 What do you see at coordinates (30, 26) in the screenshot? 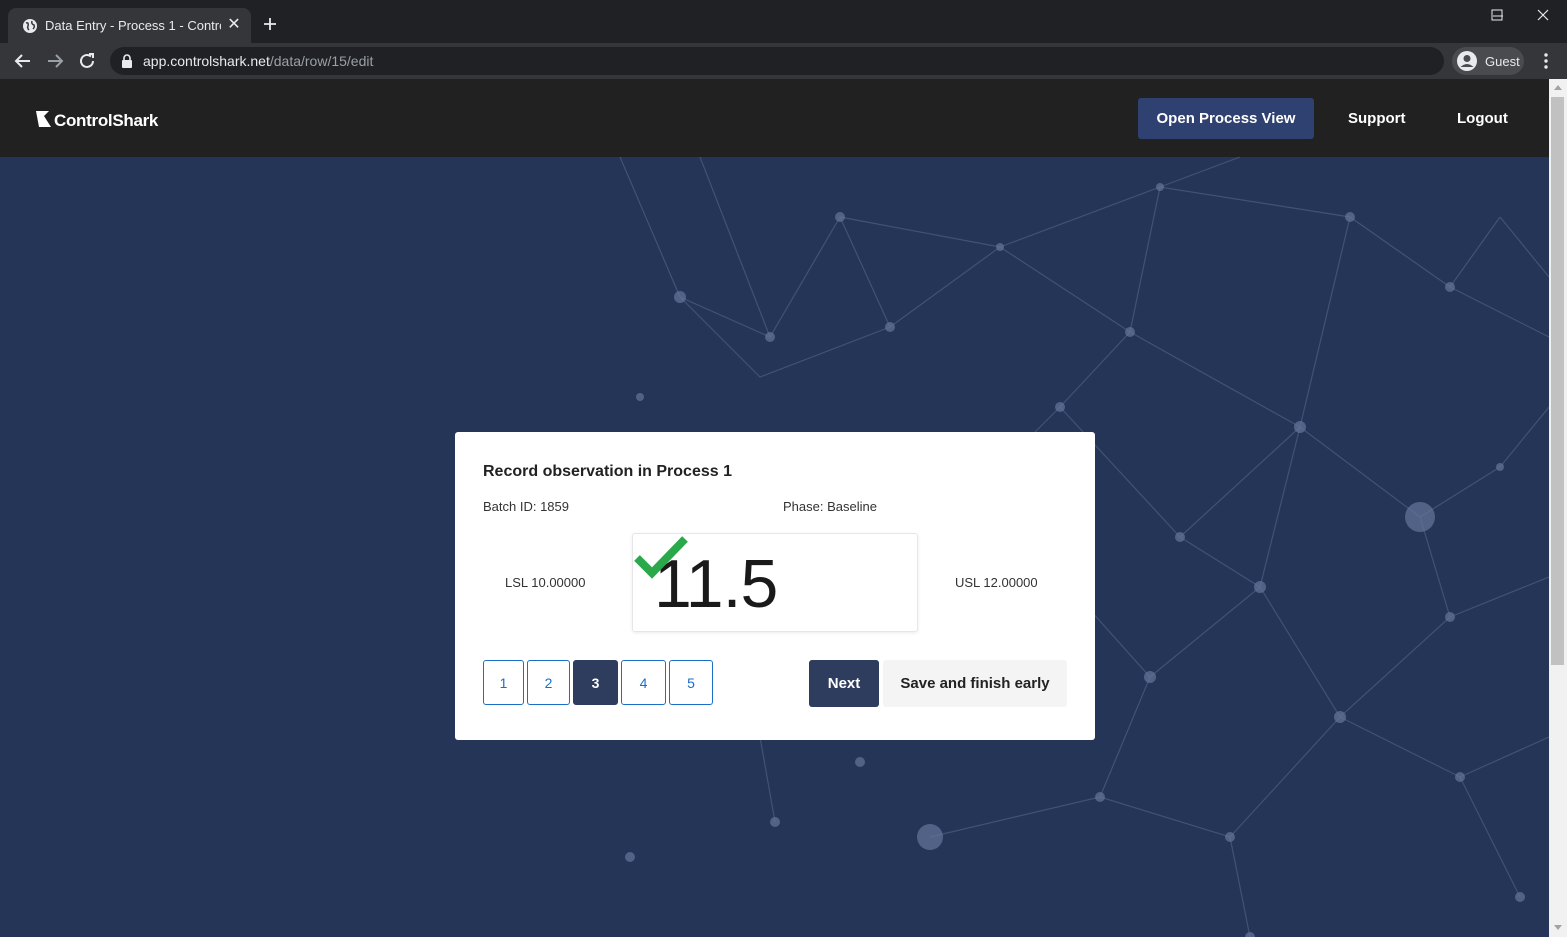
I see `globe-icon` at bounding box center [30, 26].